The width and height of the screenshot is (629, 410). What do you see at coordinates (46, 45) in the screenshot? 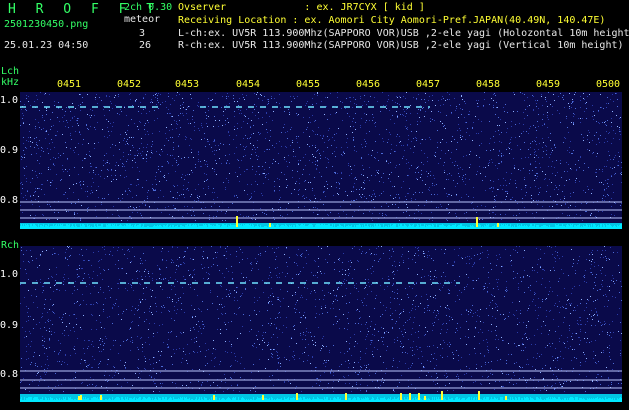
I see `timestamp: 25.01.23 04:50` at bounding box center [46, 45].